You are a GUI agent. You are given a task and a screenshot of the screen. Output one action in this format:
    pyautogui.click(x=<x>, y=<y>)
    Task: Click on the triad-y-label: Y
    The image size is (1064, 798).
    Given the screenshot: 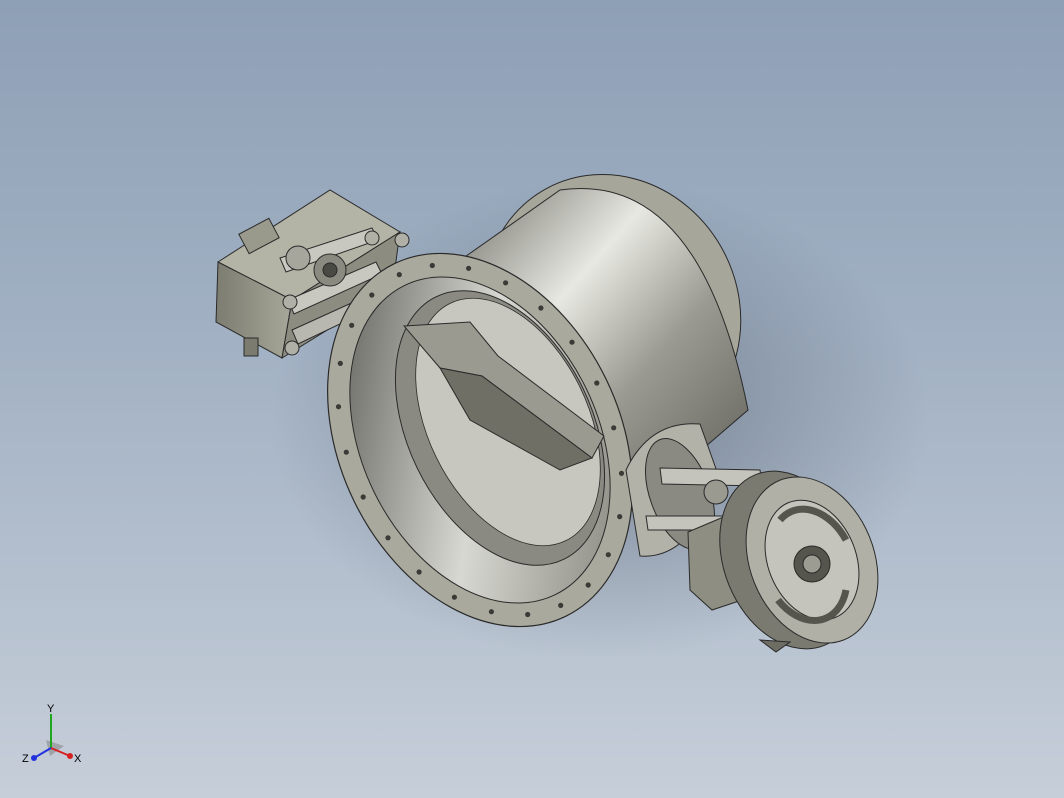 What is the action you would take?
    pyautogui.click(x=51, y=709)
    